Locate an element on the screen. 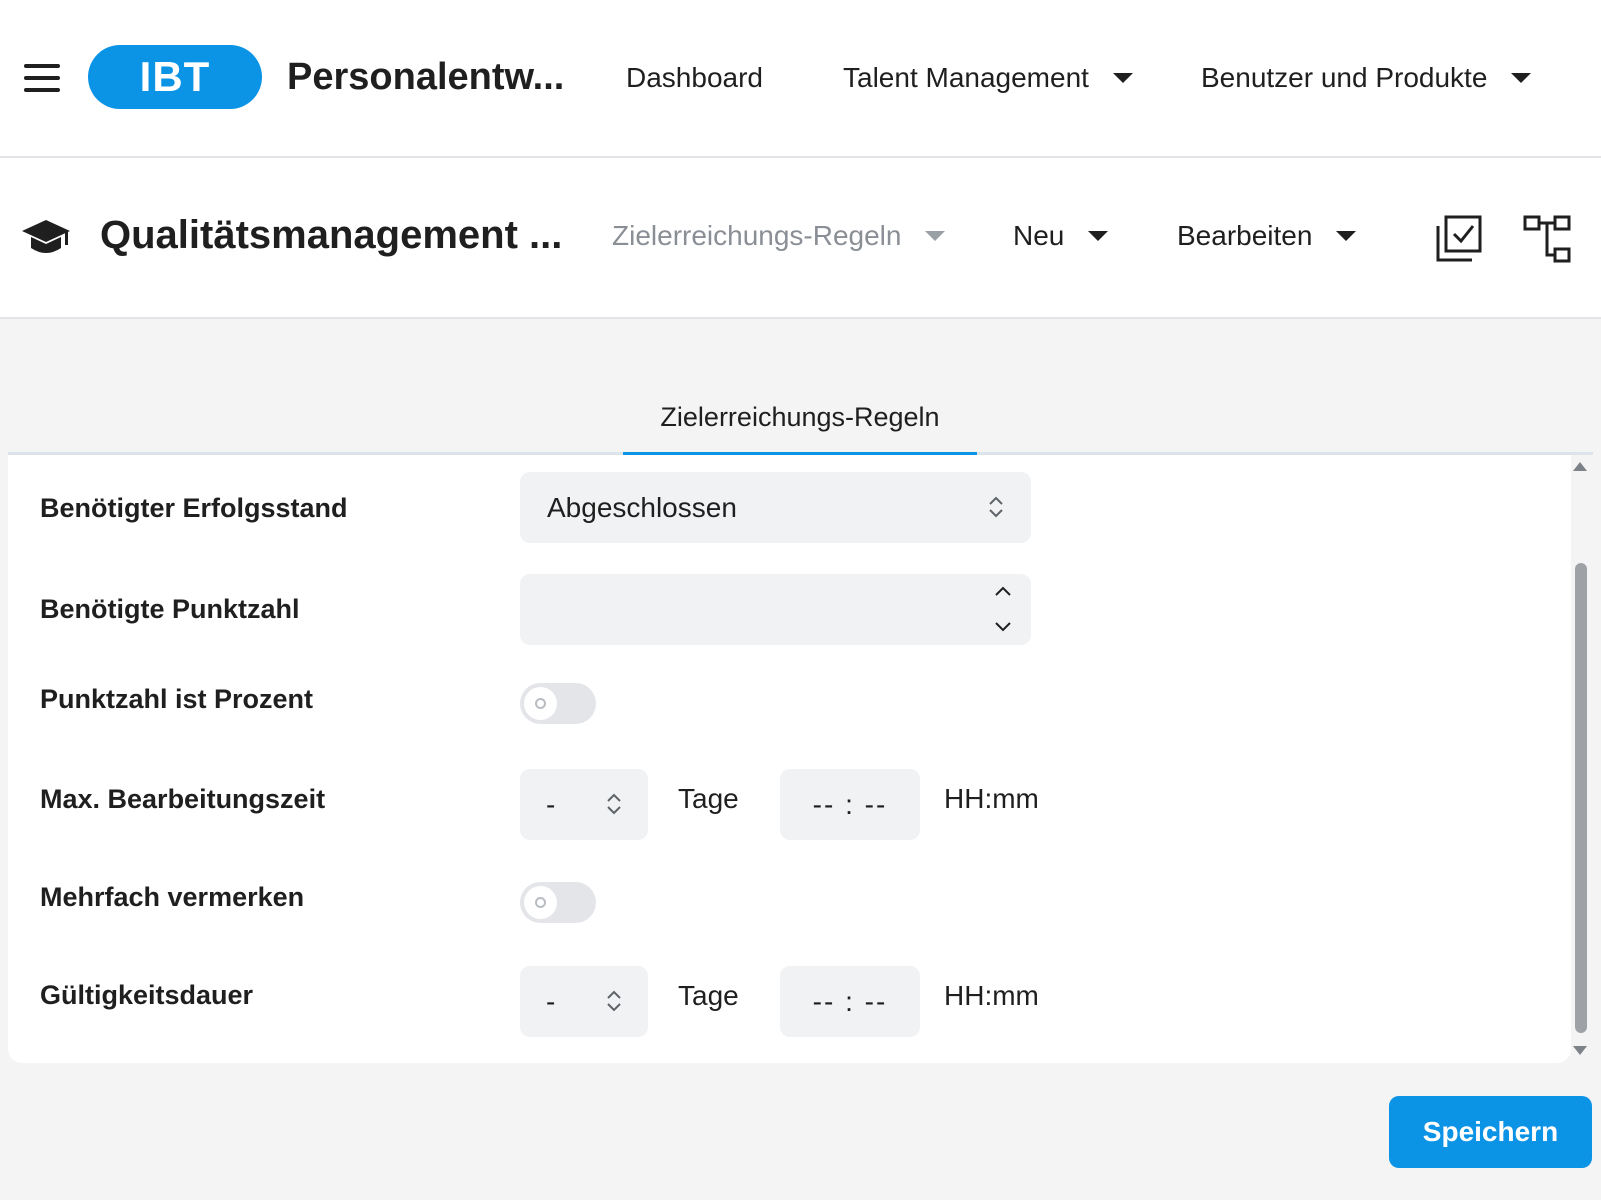 This screenshot has width=1601, height=1200. new-menu: Neu is located at coordinates (1061, 236).